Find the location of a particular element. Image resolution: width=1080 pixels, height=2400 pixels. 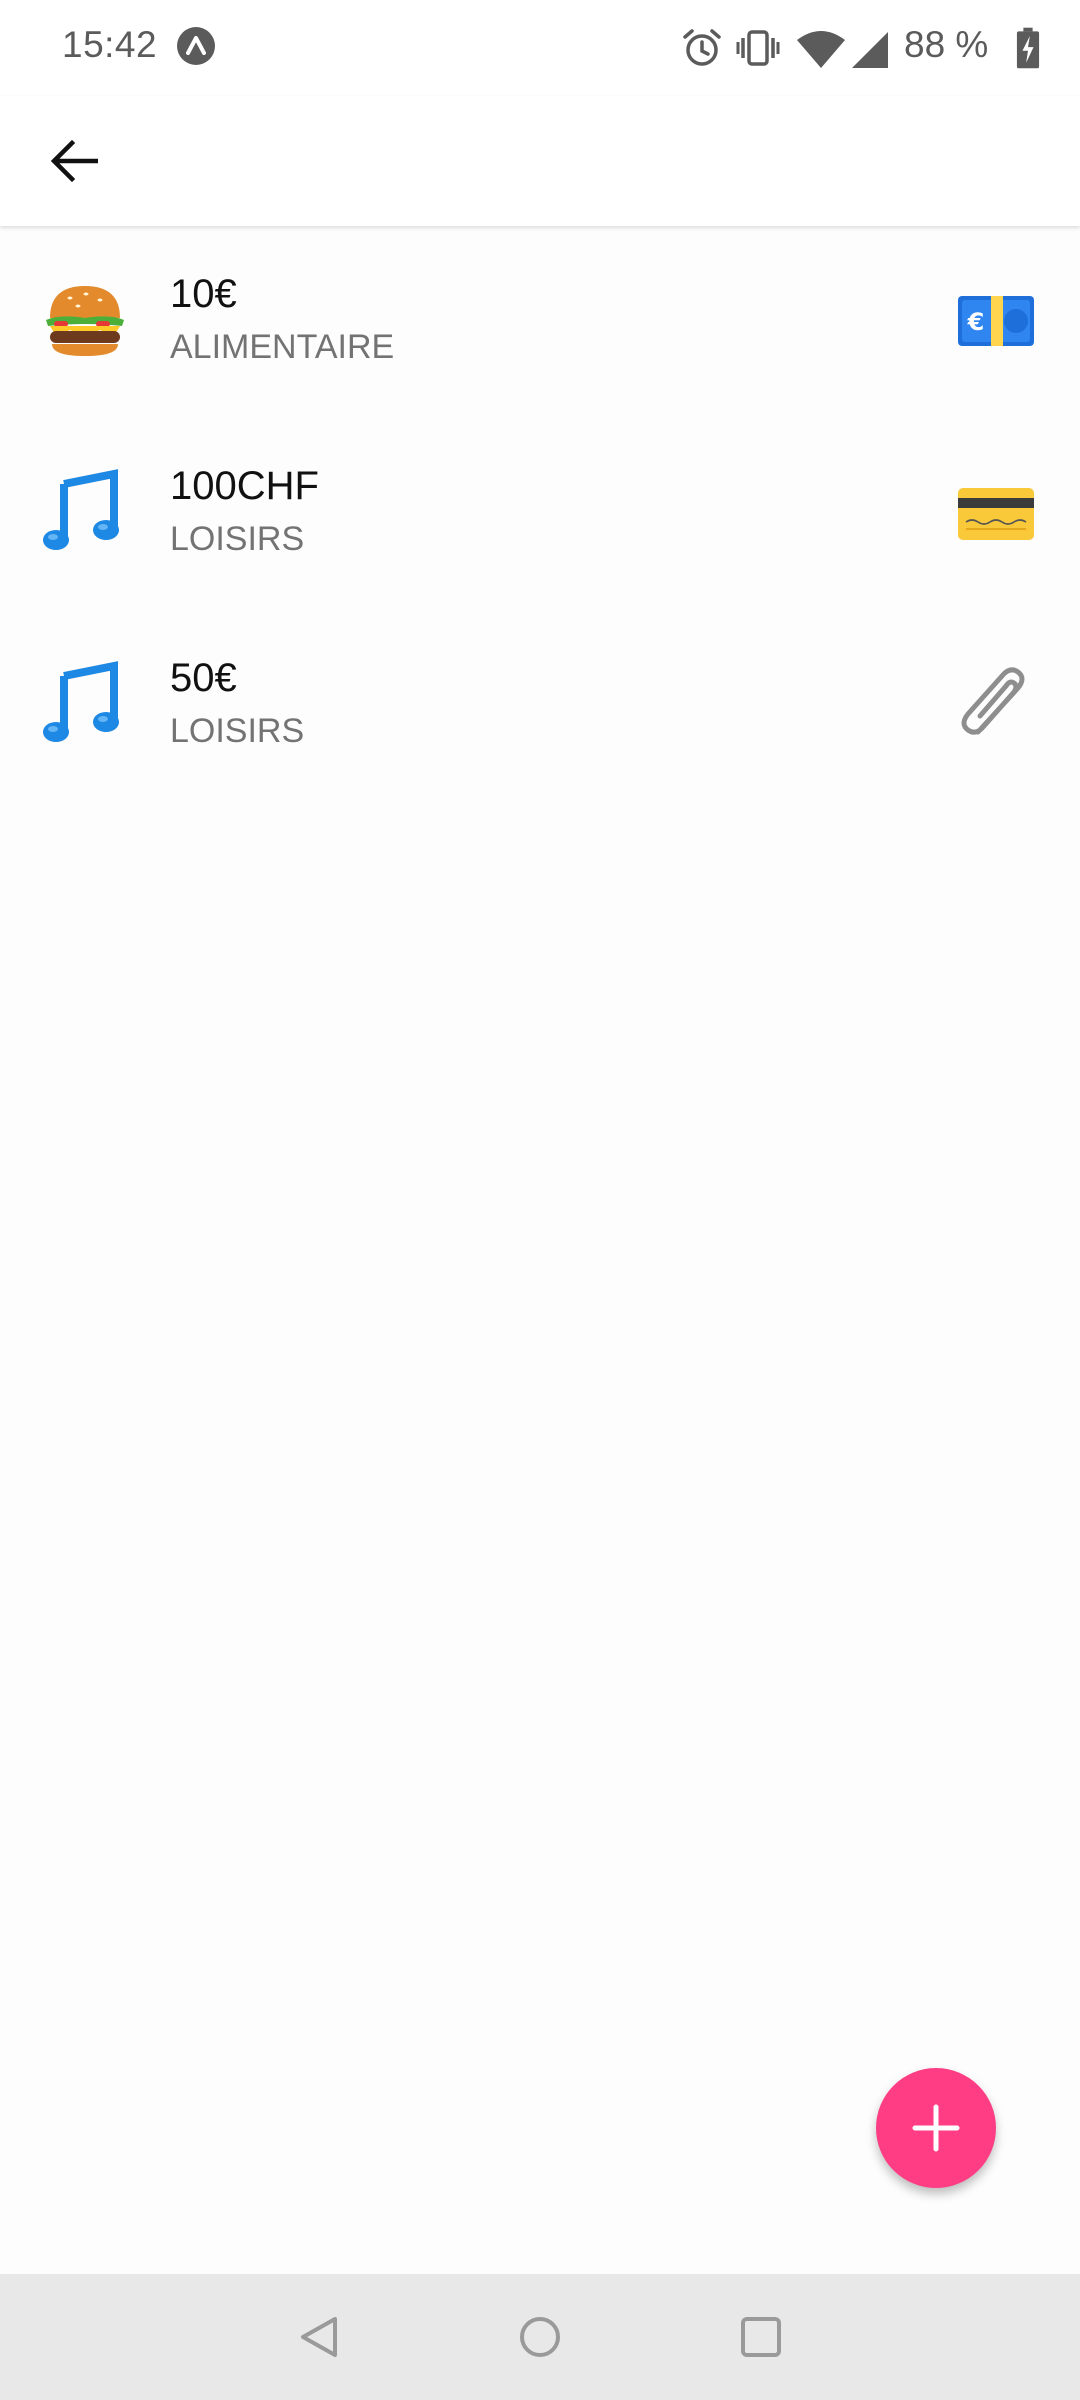

add-expense-button is located at coordinates (936, 2128).